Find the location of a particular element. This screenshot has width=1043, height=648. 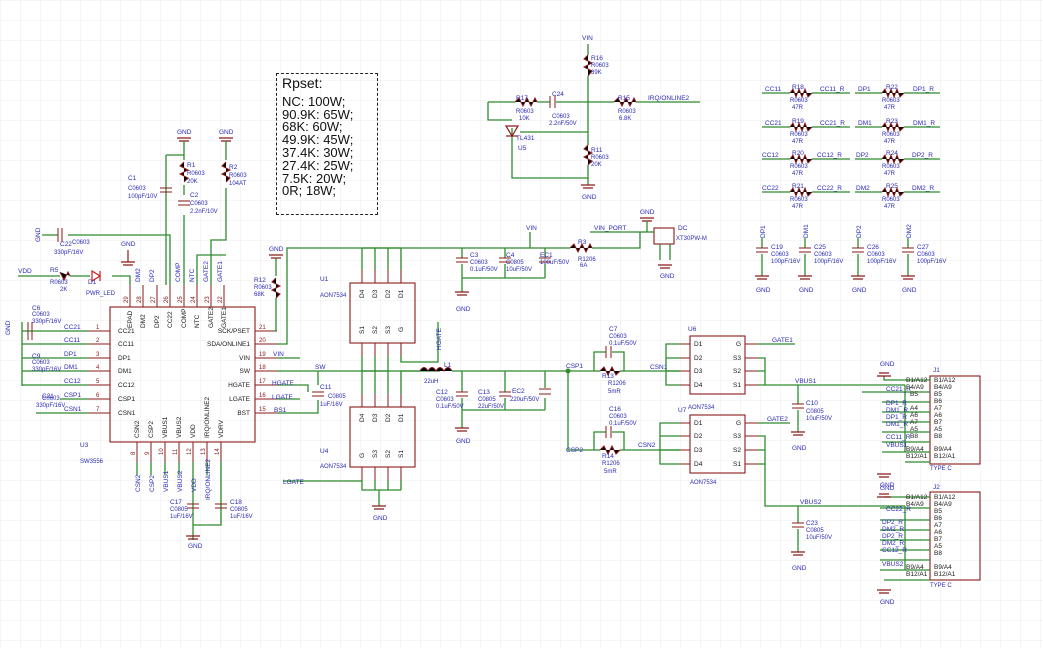

res-ref: R22 is located at coordinates (892, 87).